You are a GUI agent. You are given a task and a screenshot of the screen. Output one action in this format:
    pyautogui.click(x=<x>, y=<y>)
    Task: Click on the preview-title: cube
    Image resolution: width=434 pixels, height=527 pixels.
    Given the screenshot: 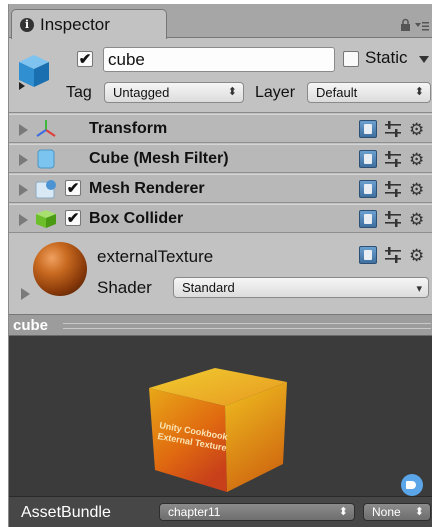 What is the action you would take?
    pyautogui.click(x=31, y=325)
    